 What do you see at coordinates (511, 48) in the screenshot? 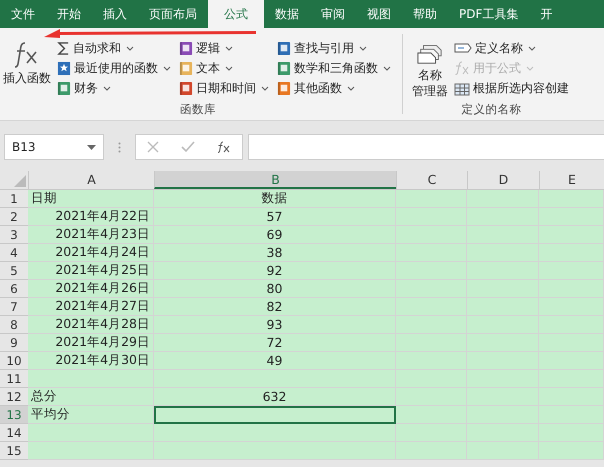
I see `name-menu-button: 定义名称` at bounding box center [511, 48].